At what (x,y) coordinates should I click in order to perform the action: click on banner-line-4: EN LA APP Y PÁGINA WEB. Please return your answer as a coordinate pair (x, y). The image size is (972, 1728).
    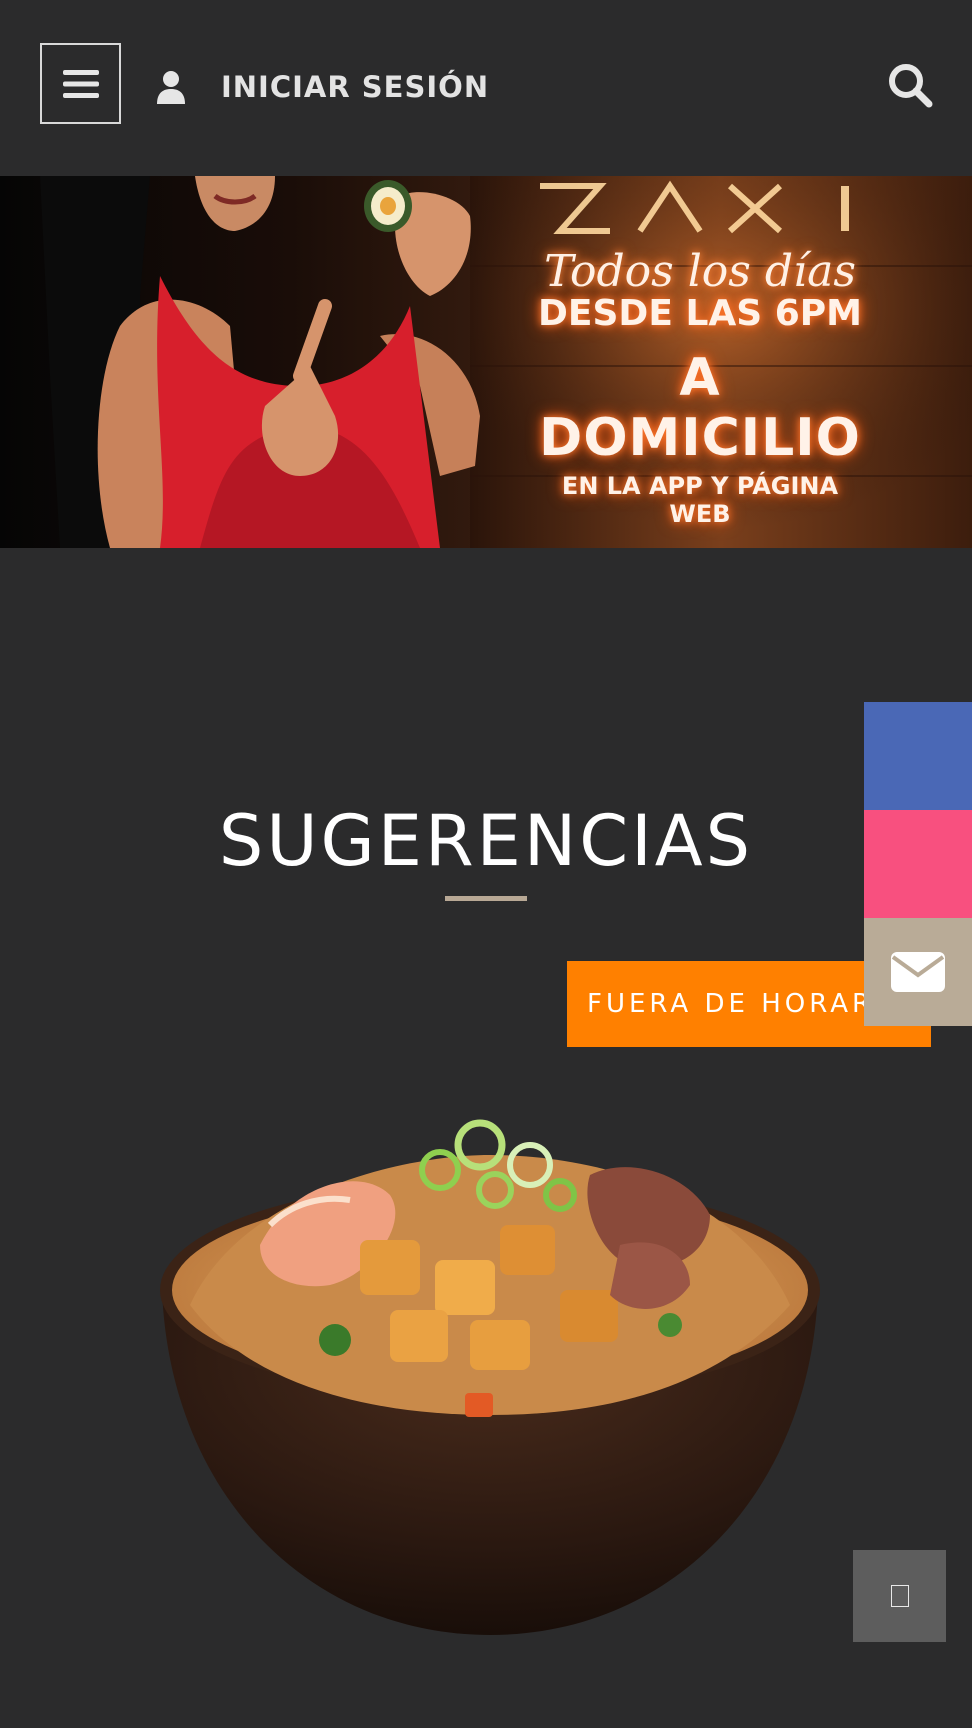
    Looking at the image, I should click on (700, 500).